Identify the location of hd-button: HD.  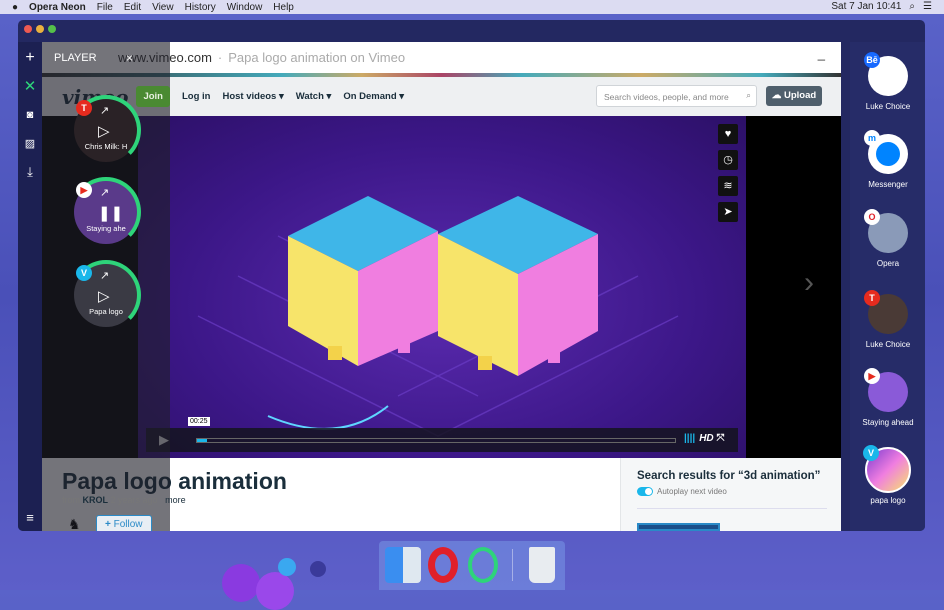
(706, 438).